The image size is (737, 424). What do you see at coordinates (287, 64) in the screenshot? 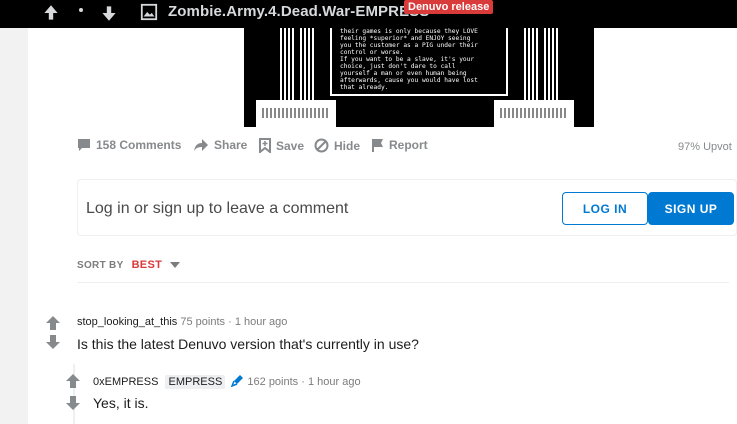
I see `pillar-left-outer` at bounding box center [287, 64].